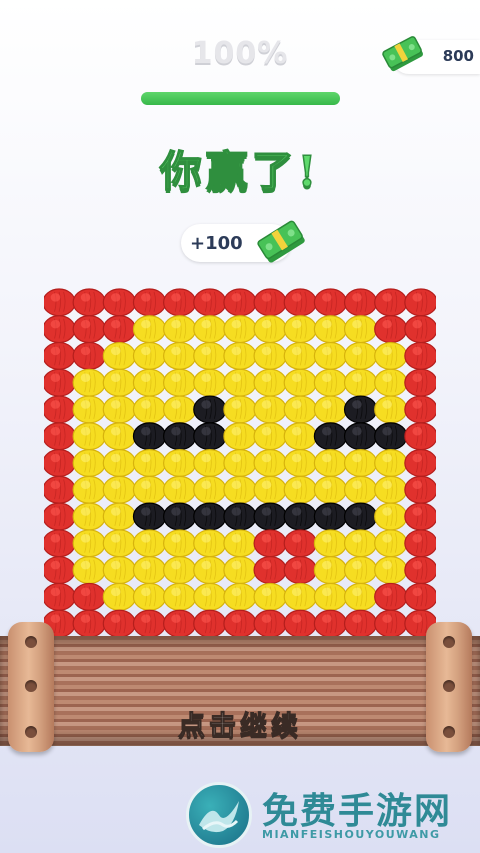 The height and width of the screenshot is (853, 480). What do you see at coordinates (458, 56) in the screenshot?
I see `currency-value: 800` at bounding box center [458, 56].